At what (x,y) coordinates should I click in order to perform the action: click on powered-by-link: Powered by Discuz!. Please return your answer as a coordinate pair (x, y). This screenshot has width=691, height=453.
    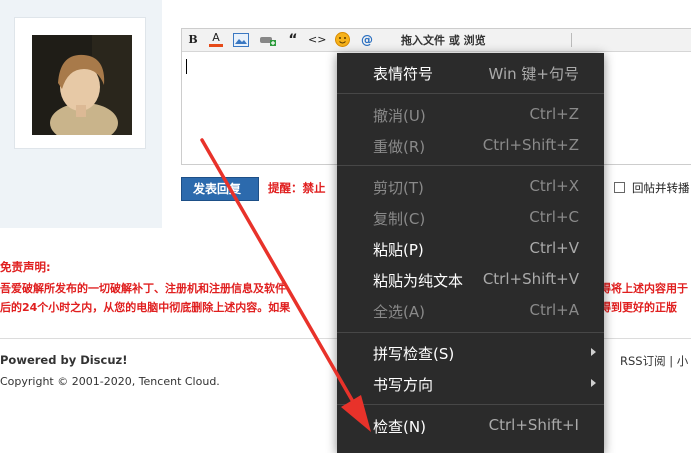
    Looking at the image, I should click on (63, 360).